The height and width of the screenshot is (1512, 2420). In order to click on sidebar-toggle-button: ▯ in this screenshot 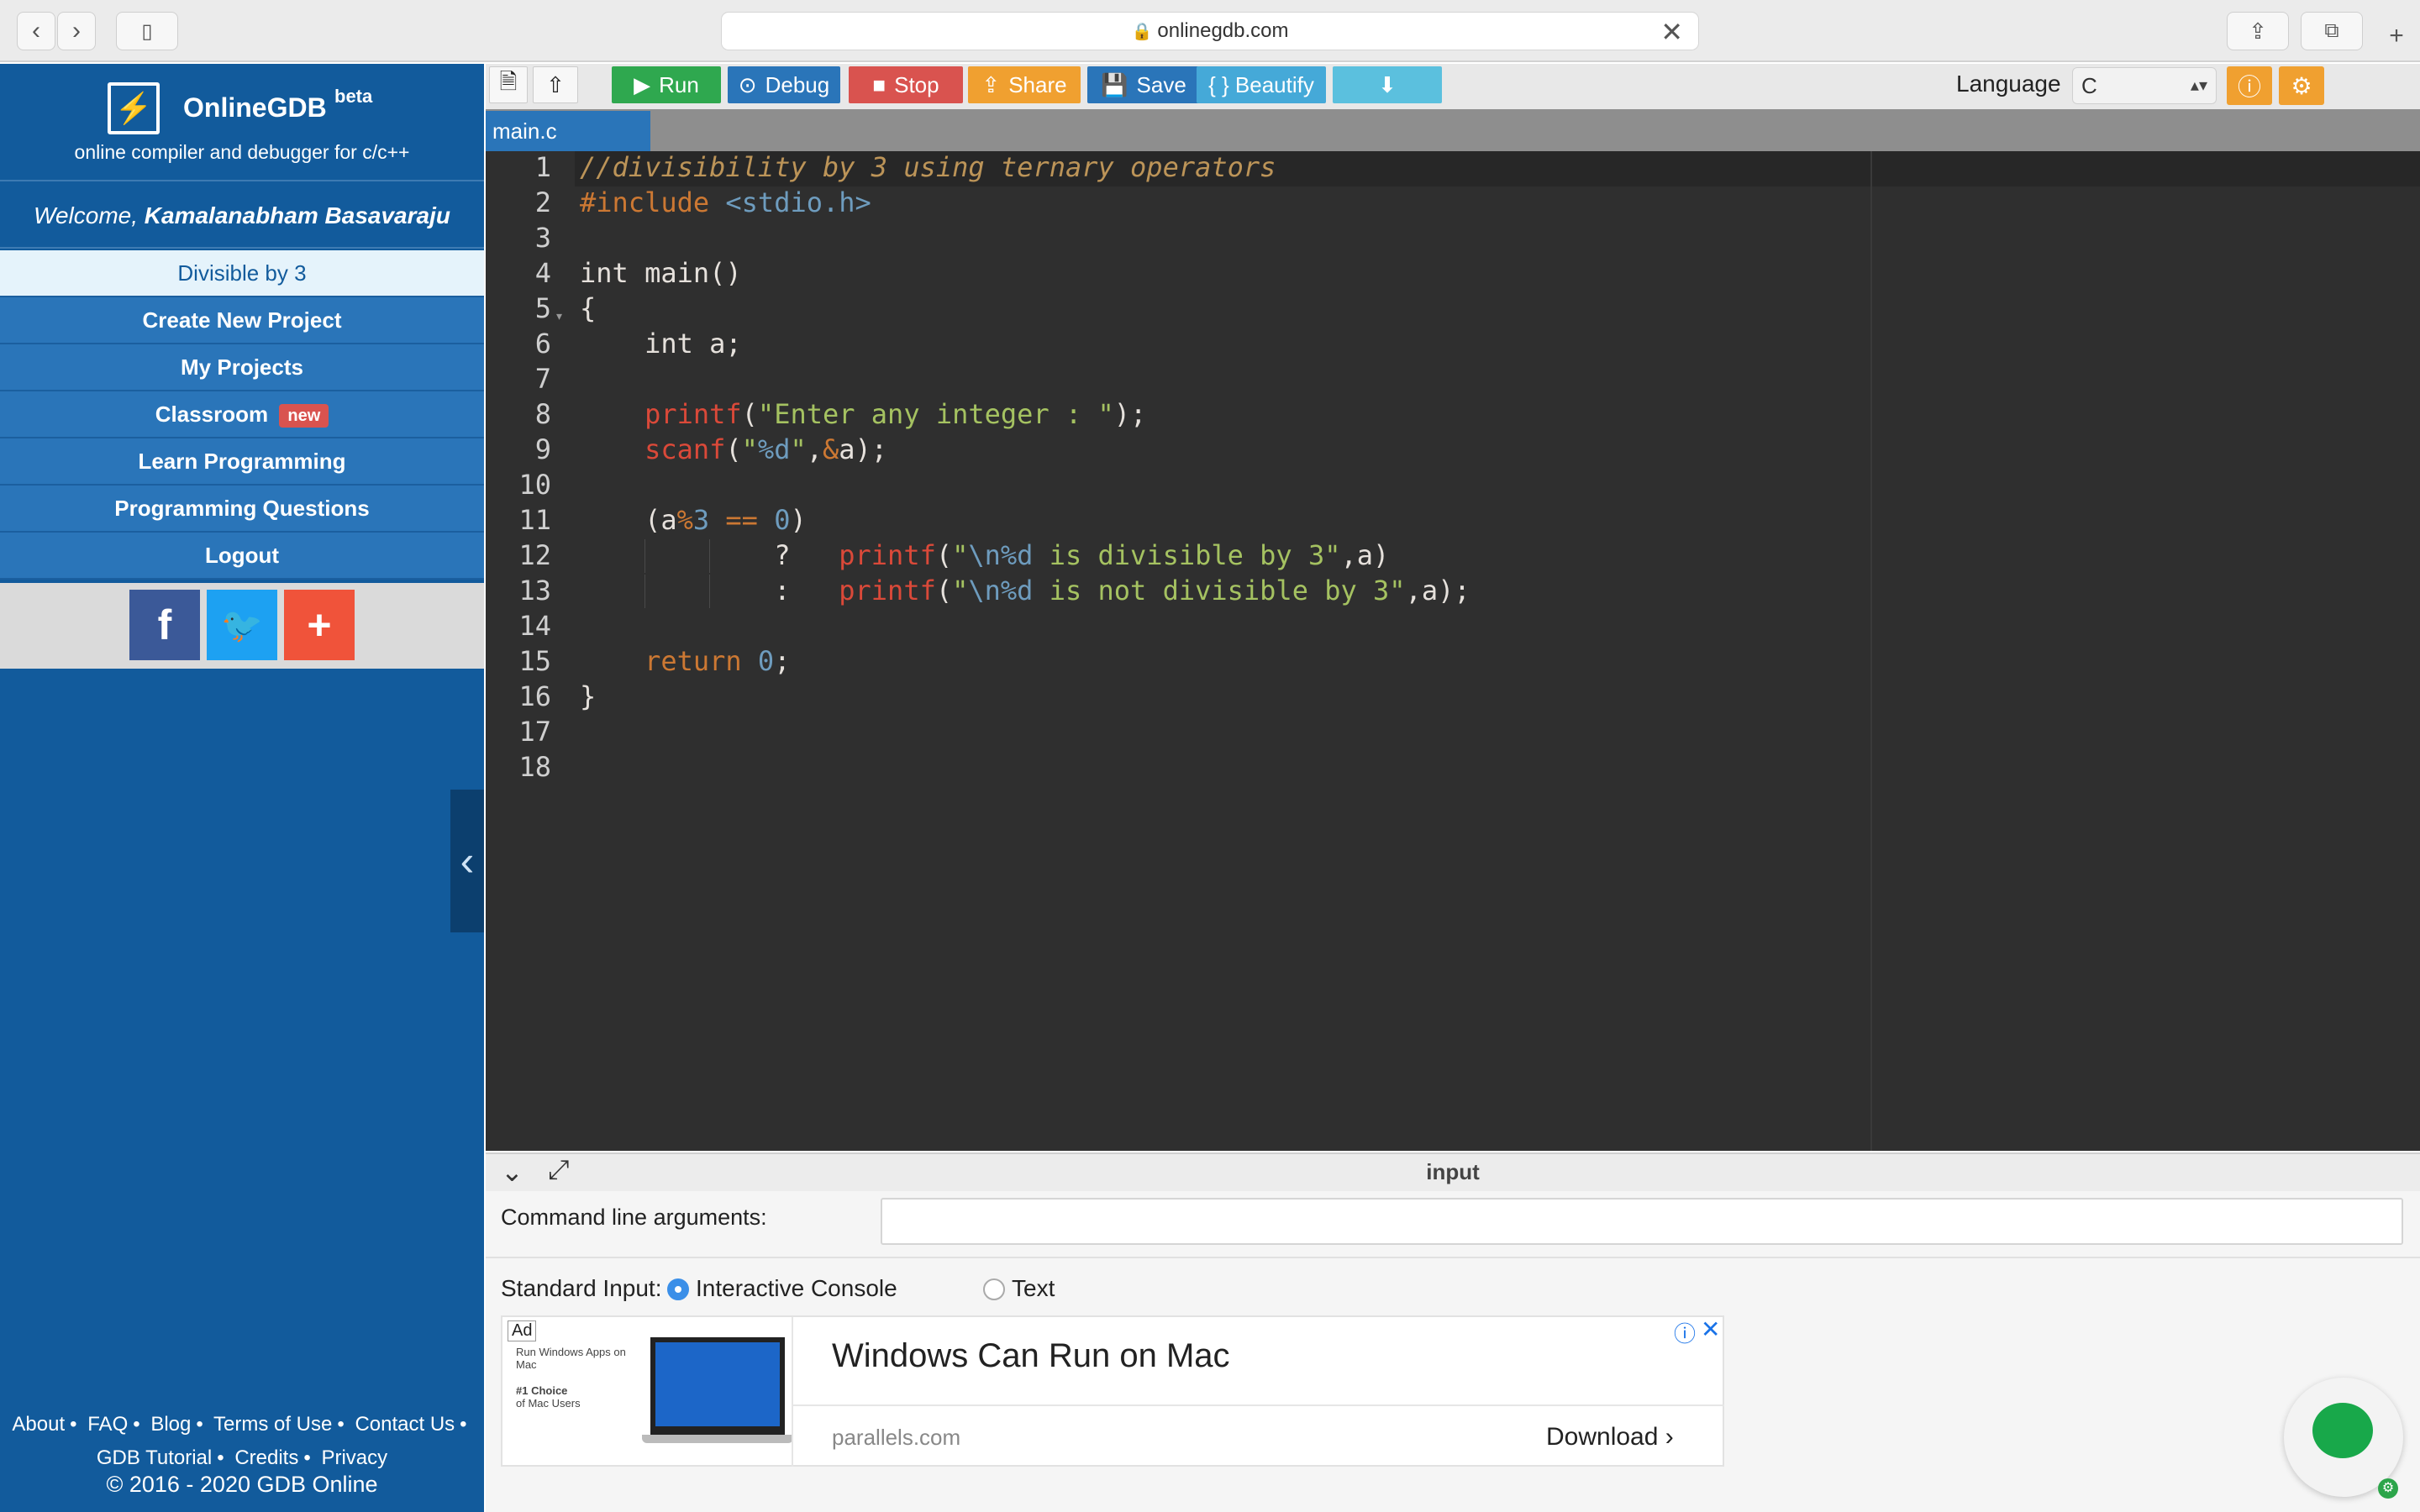, I will do `click(147, 31)`.